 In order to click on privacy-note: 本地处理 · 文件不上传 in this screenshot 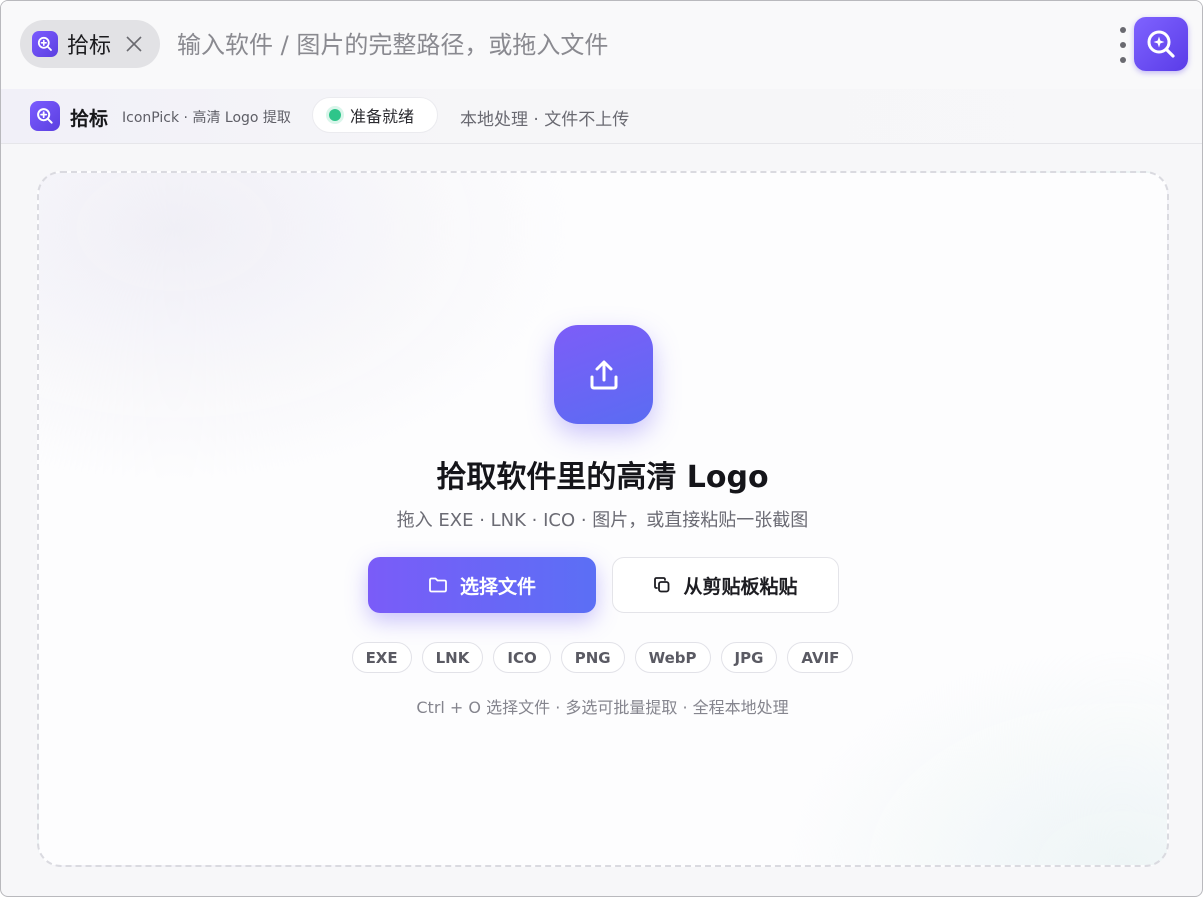, I will do `click(545, 120)`.